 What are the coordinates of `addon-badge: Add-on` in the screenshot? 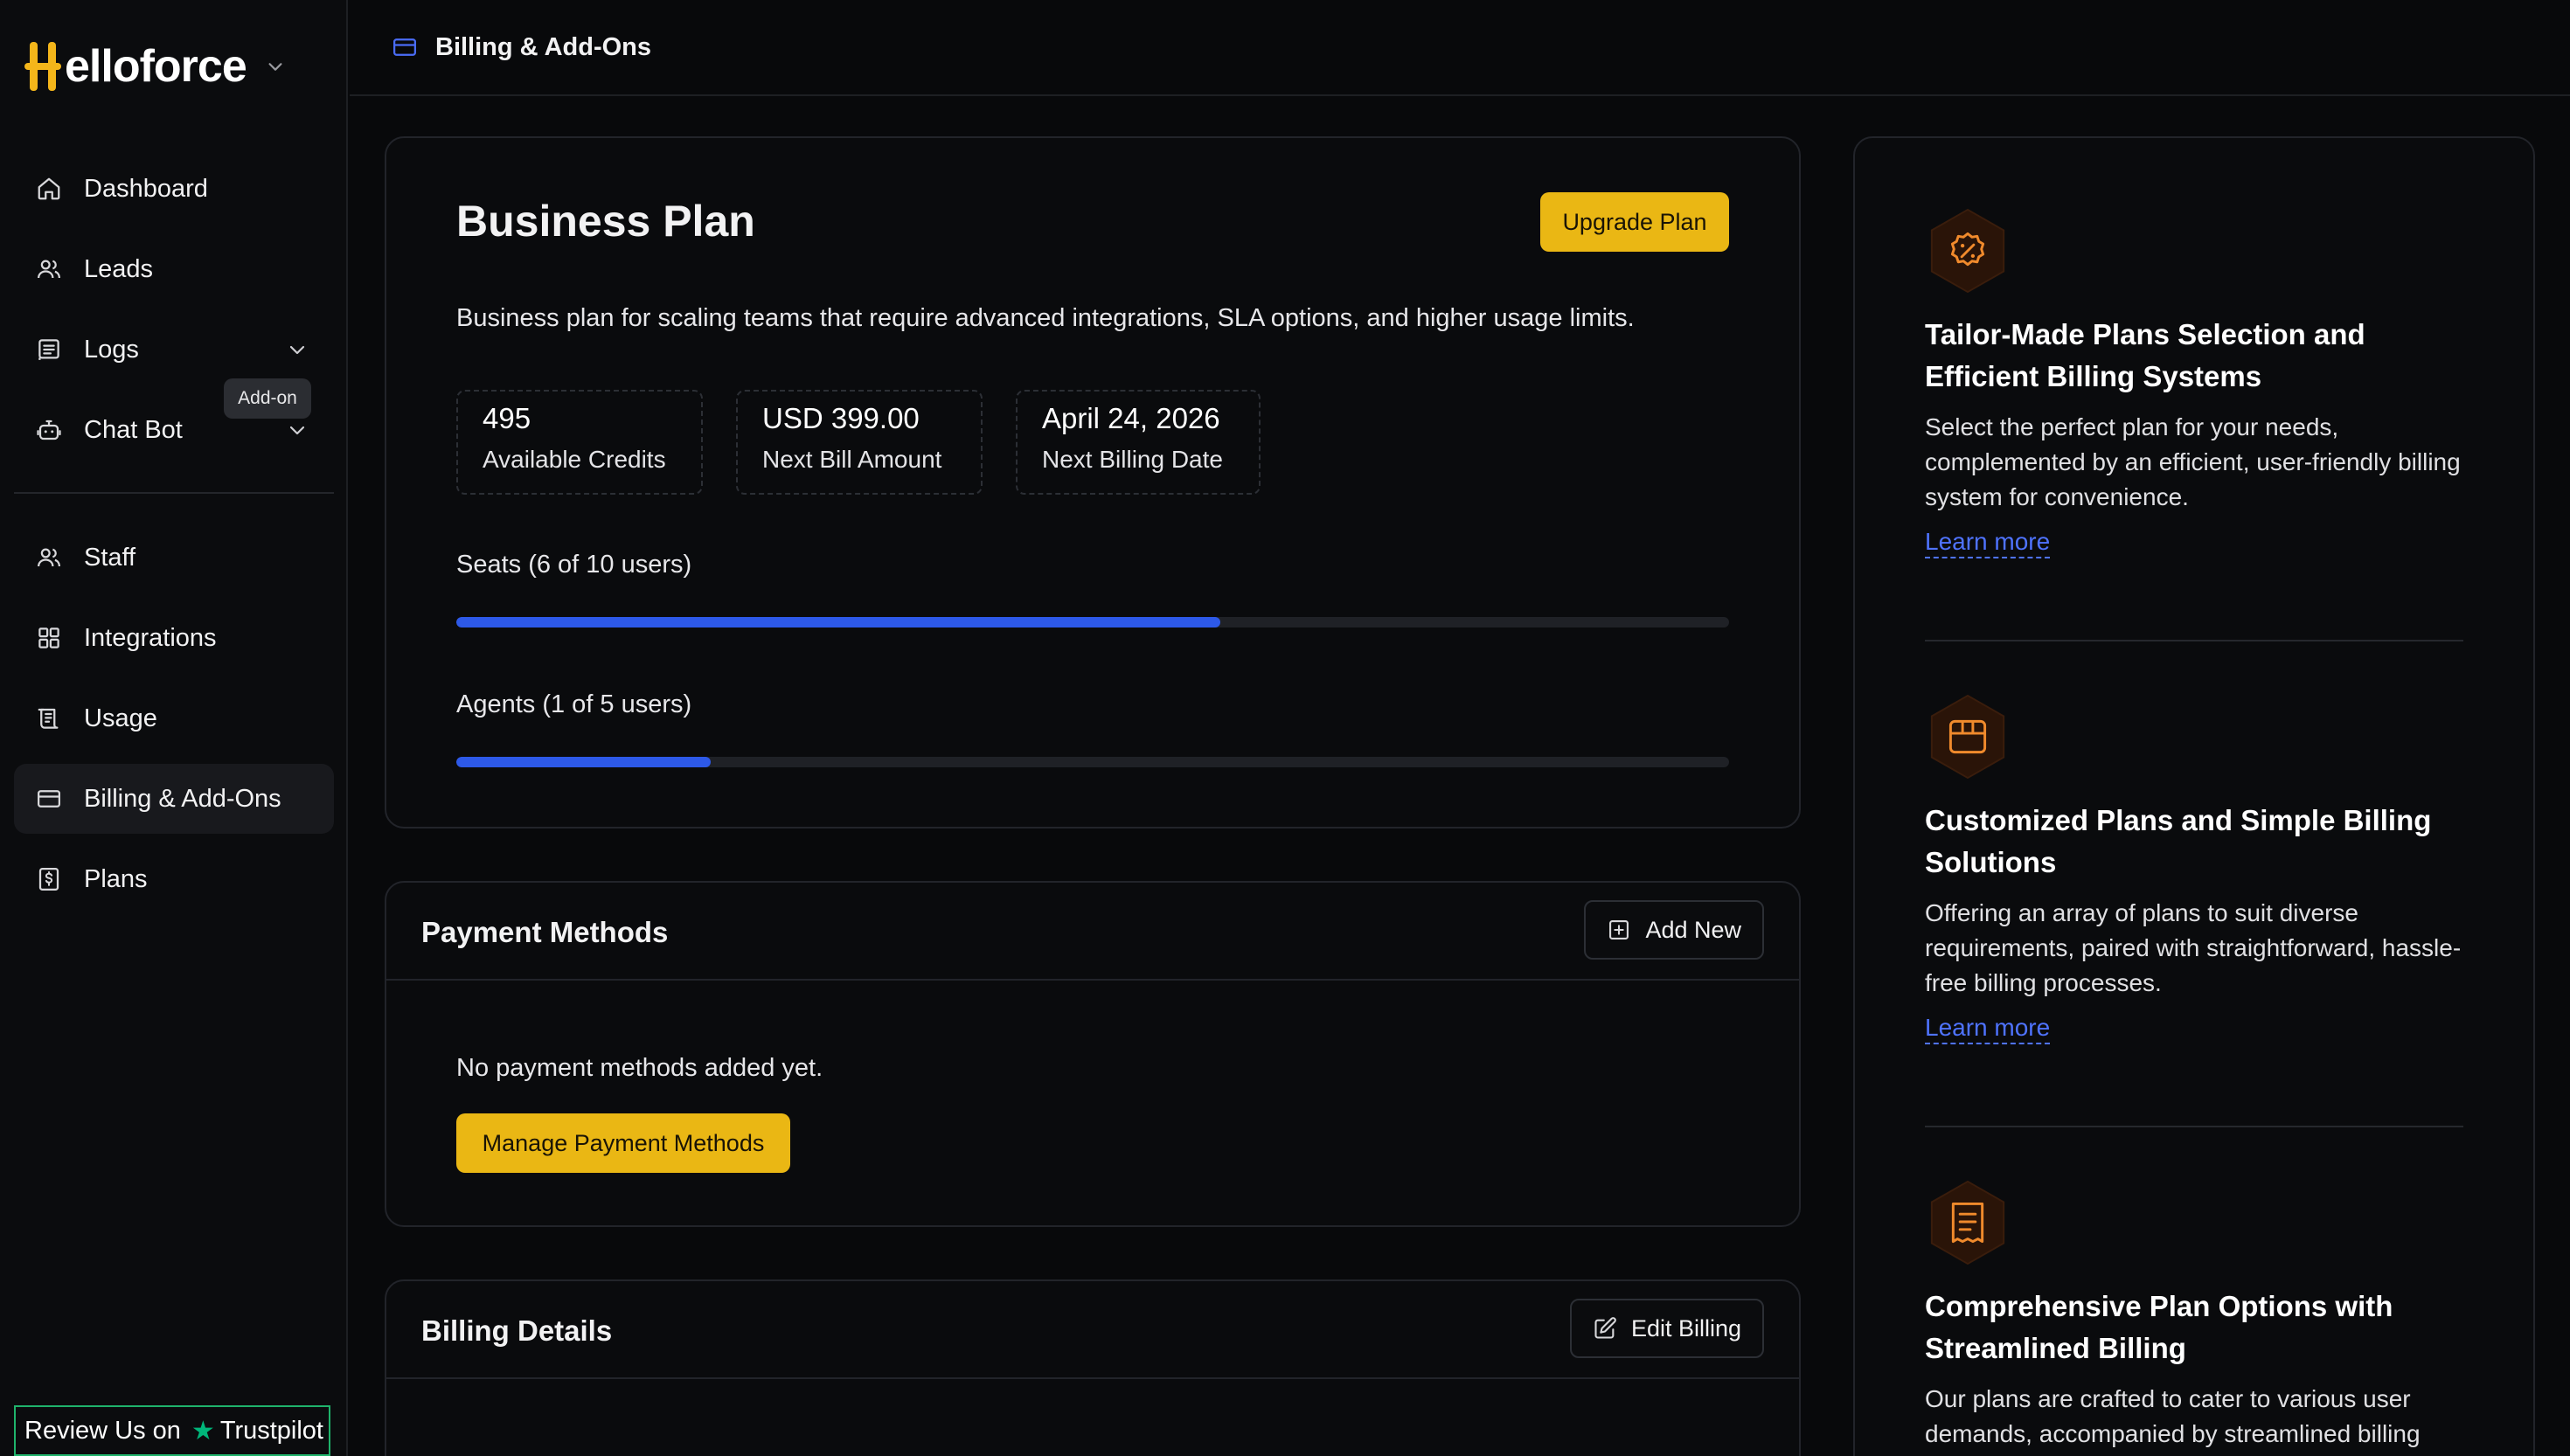 It's located at (267, 398).